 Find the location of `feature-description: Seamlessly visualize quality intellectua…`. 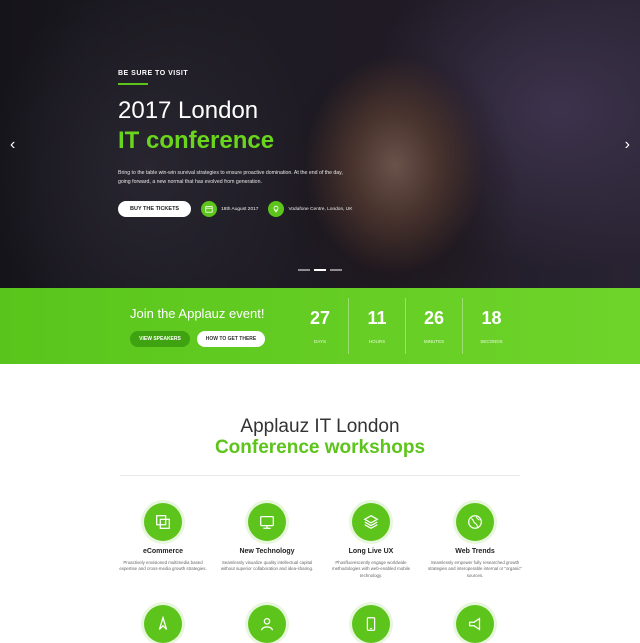

feature-description: Seamlessly visualize quality intellectua… is located at coordinates (267, 566).